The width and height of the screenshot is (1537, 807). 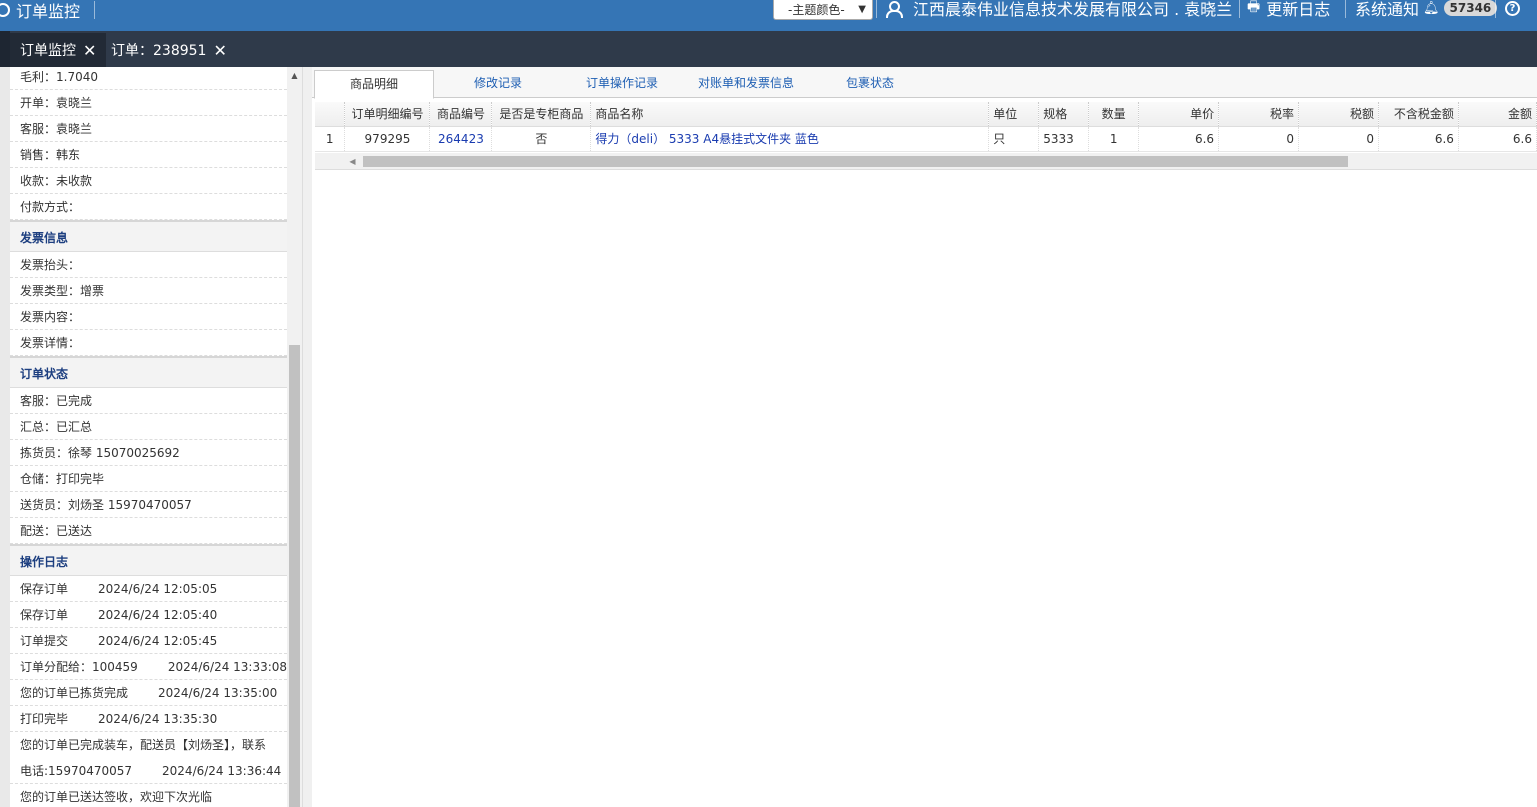 What do you see at coordinates (148, 372) in the screenshot?
I see `section-title-status: 订单状态` at bounding box center [148, 372].